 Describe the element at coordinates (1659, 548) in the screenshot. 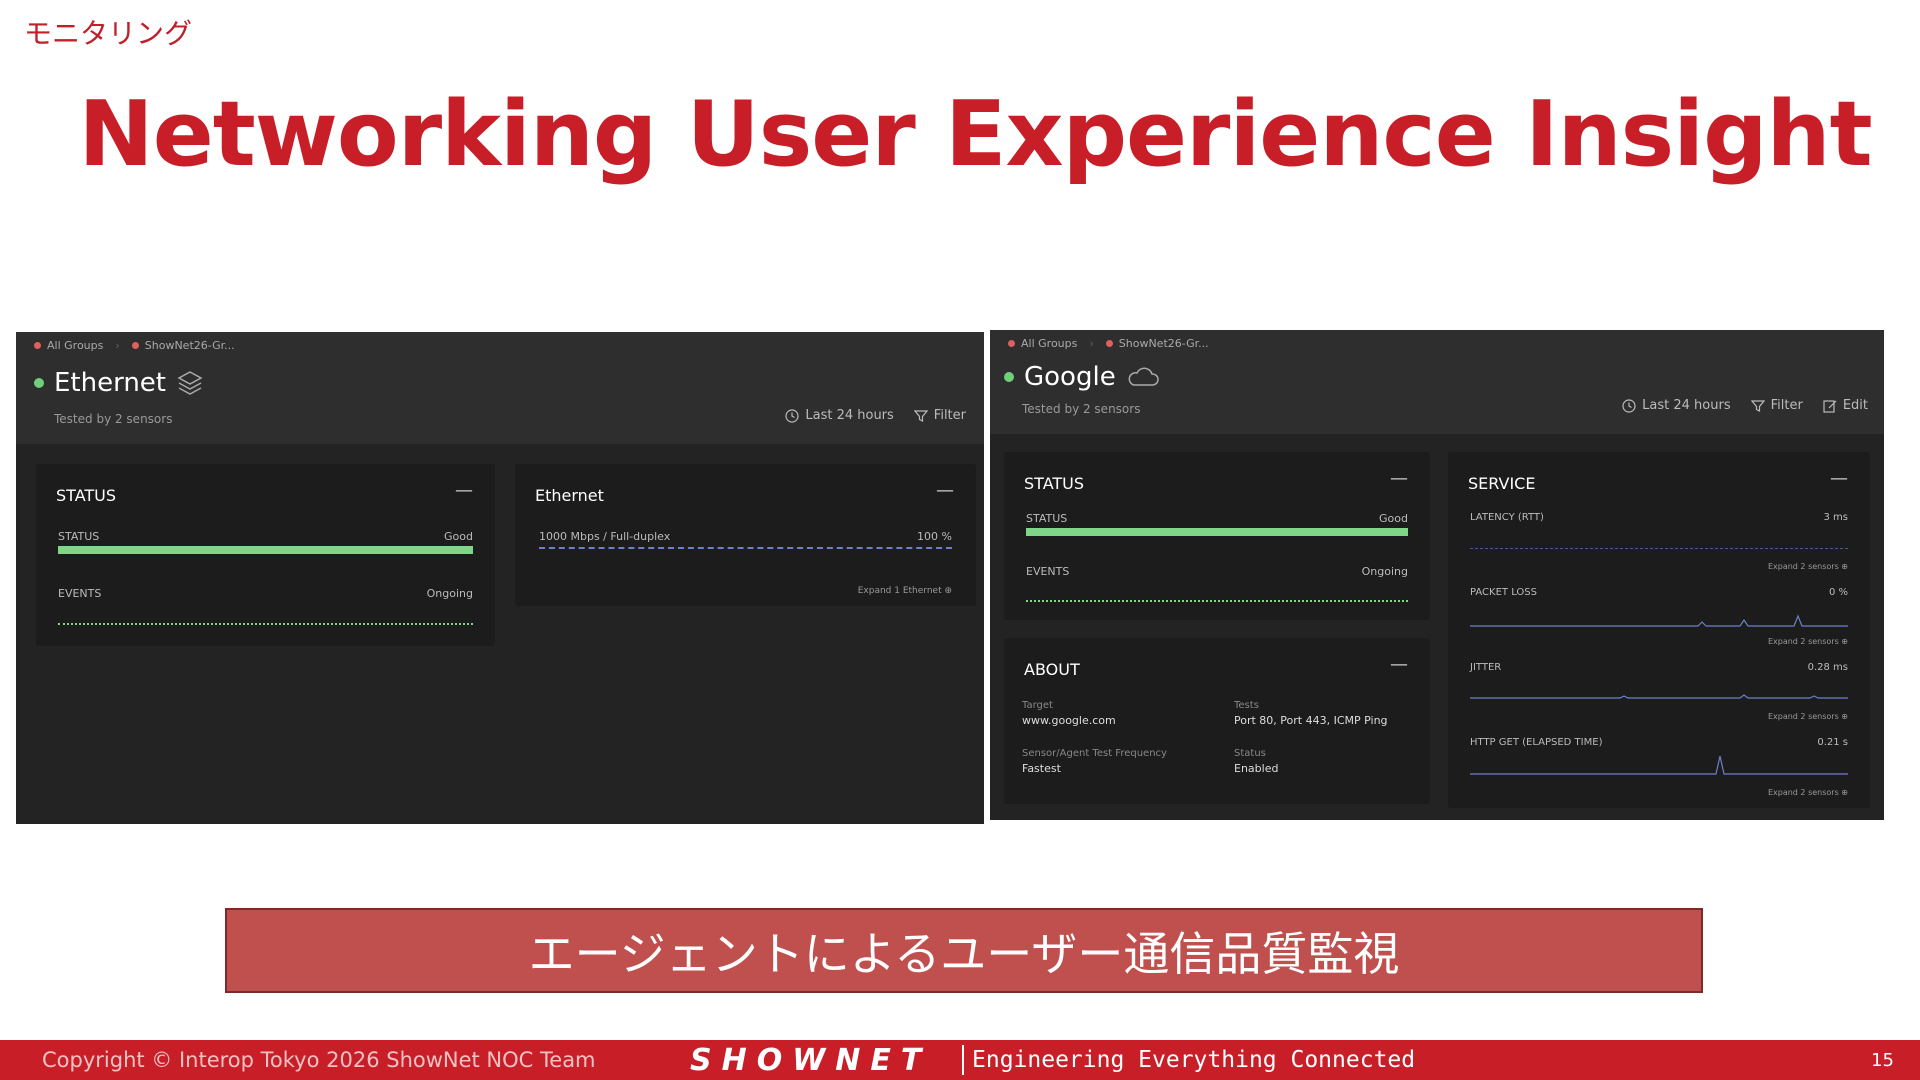

I see `latency-sparkline` at that location.